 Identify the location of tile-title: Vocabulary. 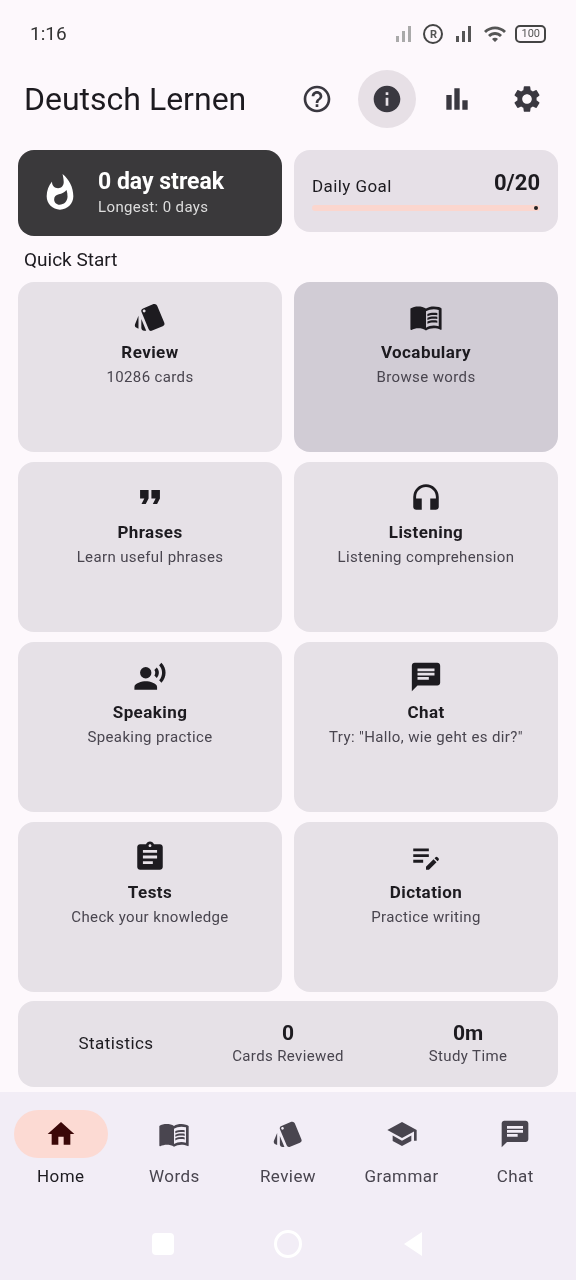
(426, 352).